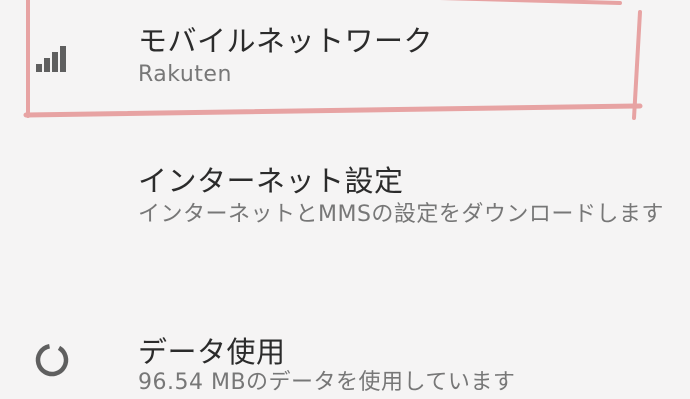 Image resolution: width=690 pixels, height=399 pixels. I want to click on internet-settings-description: インターネットとMMSの設定をダウンロードします, so click(401, 214).